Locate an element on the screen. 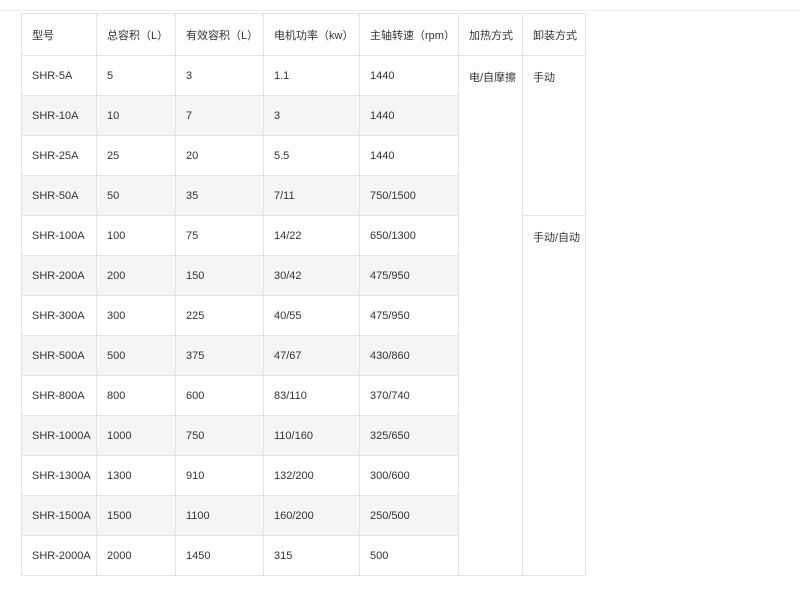 The width and height of the screenshot is (800, 589). cell-motor-power: 315 is located at coordinates (311, 555).